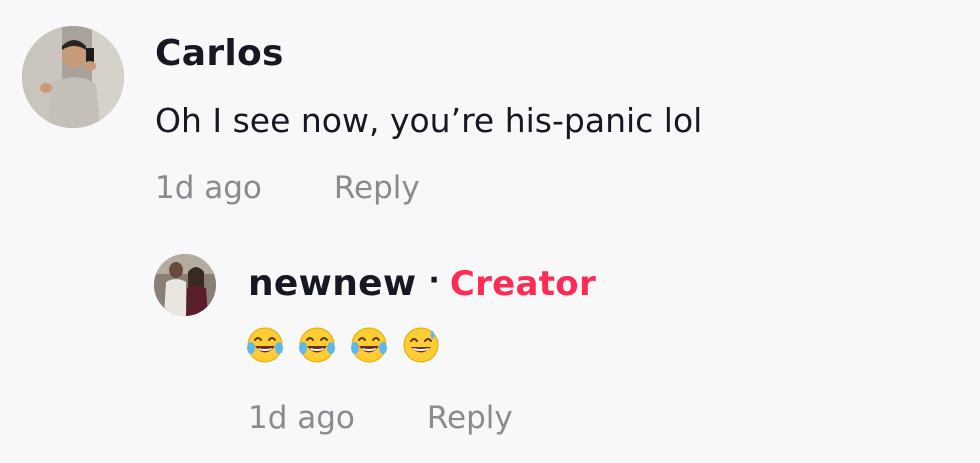 This screenshot has height=463, width=980. What do you see at coordinates (422, 284) in the screenshot?
I see `reply-header: newnew · Creator` at bounding box center [422, 284].